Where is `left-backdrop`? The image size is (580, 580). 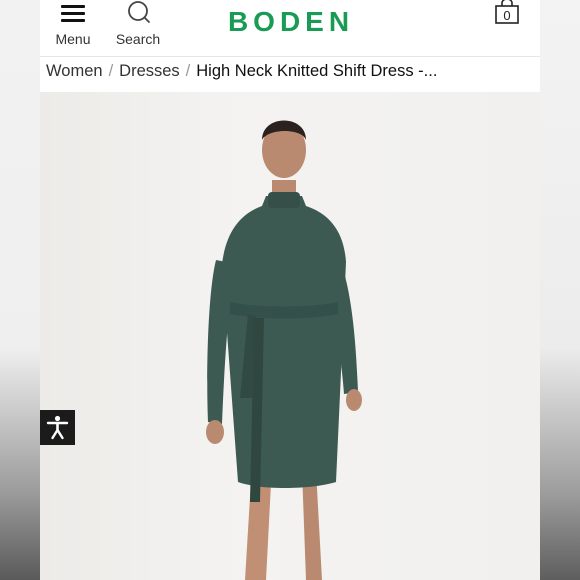
left-backdrop is located at coordinates (20, 290).